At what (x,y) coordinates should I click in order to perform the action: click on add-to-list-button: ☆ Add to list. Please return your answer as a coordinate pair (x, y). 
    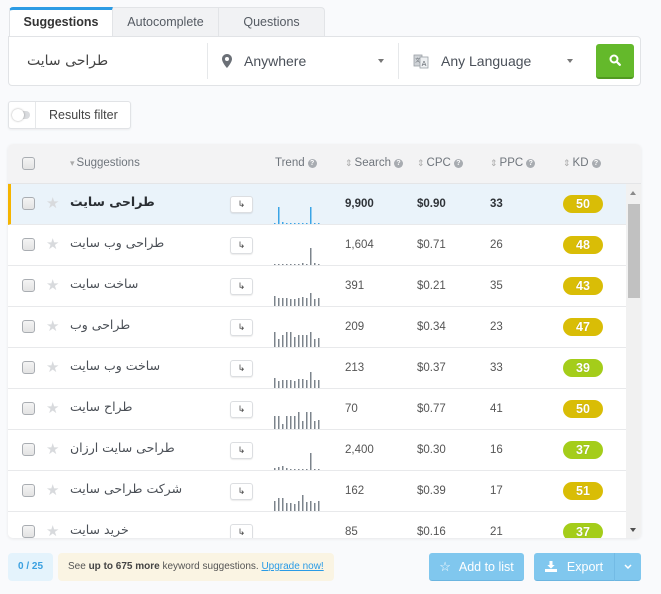
    Looking at the image, I should click on (476, 567).